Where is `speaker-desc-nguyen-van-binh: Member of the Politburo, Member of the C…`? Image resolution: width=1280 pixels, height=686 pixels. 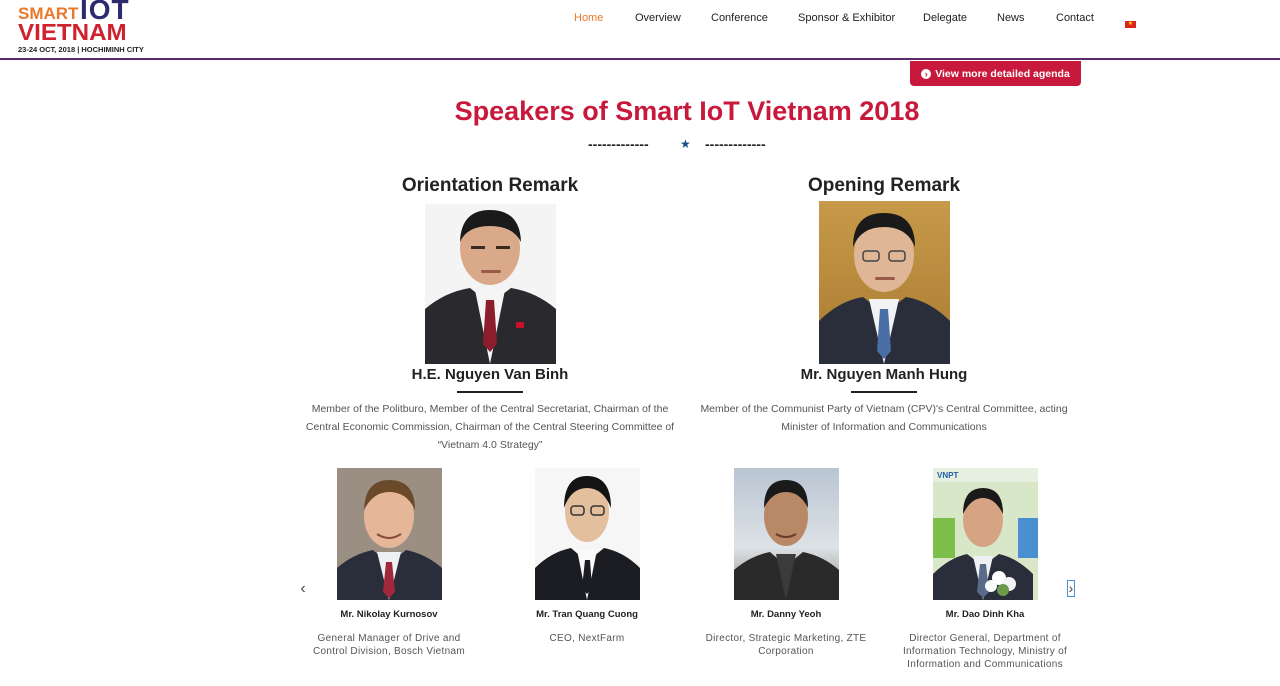
speaker-desc-nguyen-van-binh: Member of the Politburo, Member of the C… is located at coordinates (490, 427).